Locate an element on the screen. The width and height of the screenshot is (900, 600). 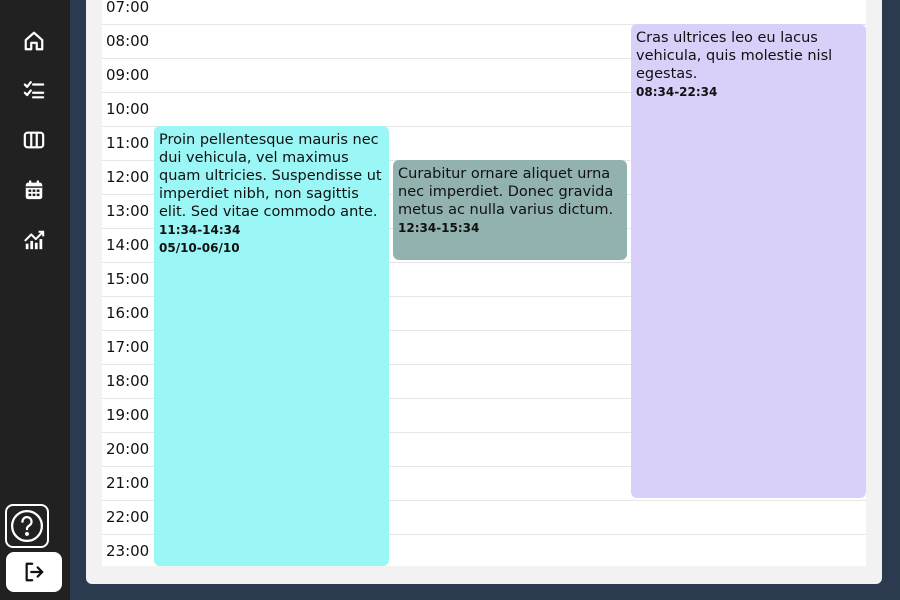
event-time: 12:34-15:34 is located at coordinates (439, 228).